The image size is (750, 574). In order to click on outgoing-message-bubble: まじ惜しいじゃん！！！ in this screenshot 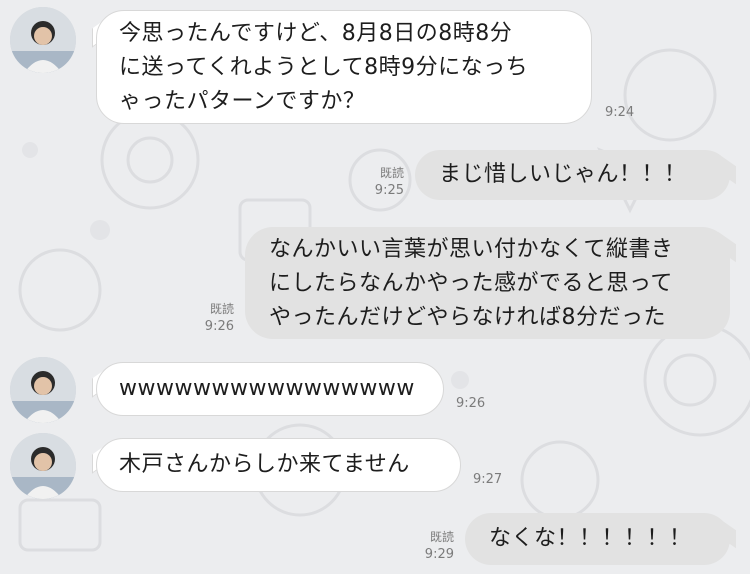, I will do `click(572, 175)`.